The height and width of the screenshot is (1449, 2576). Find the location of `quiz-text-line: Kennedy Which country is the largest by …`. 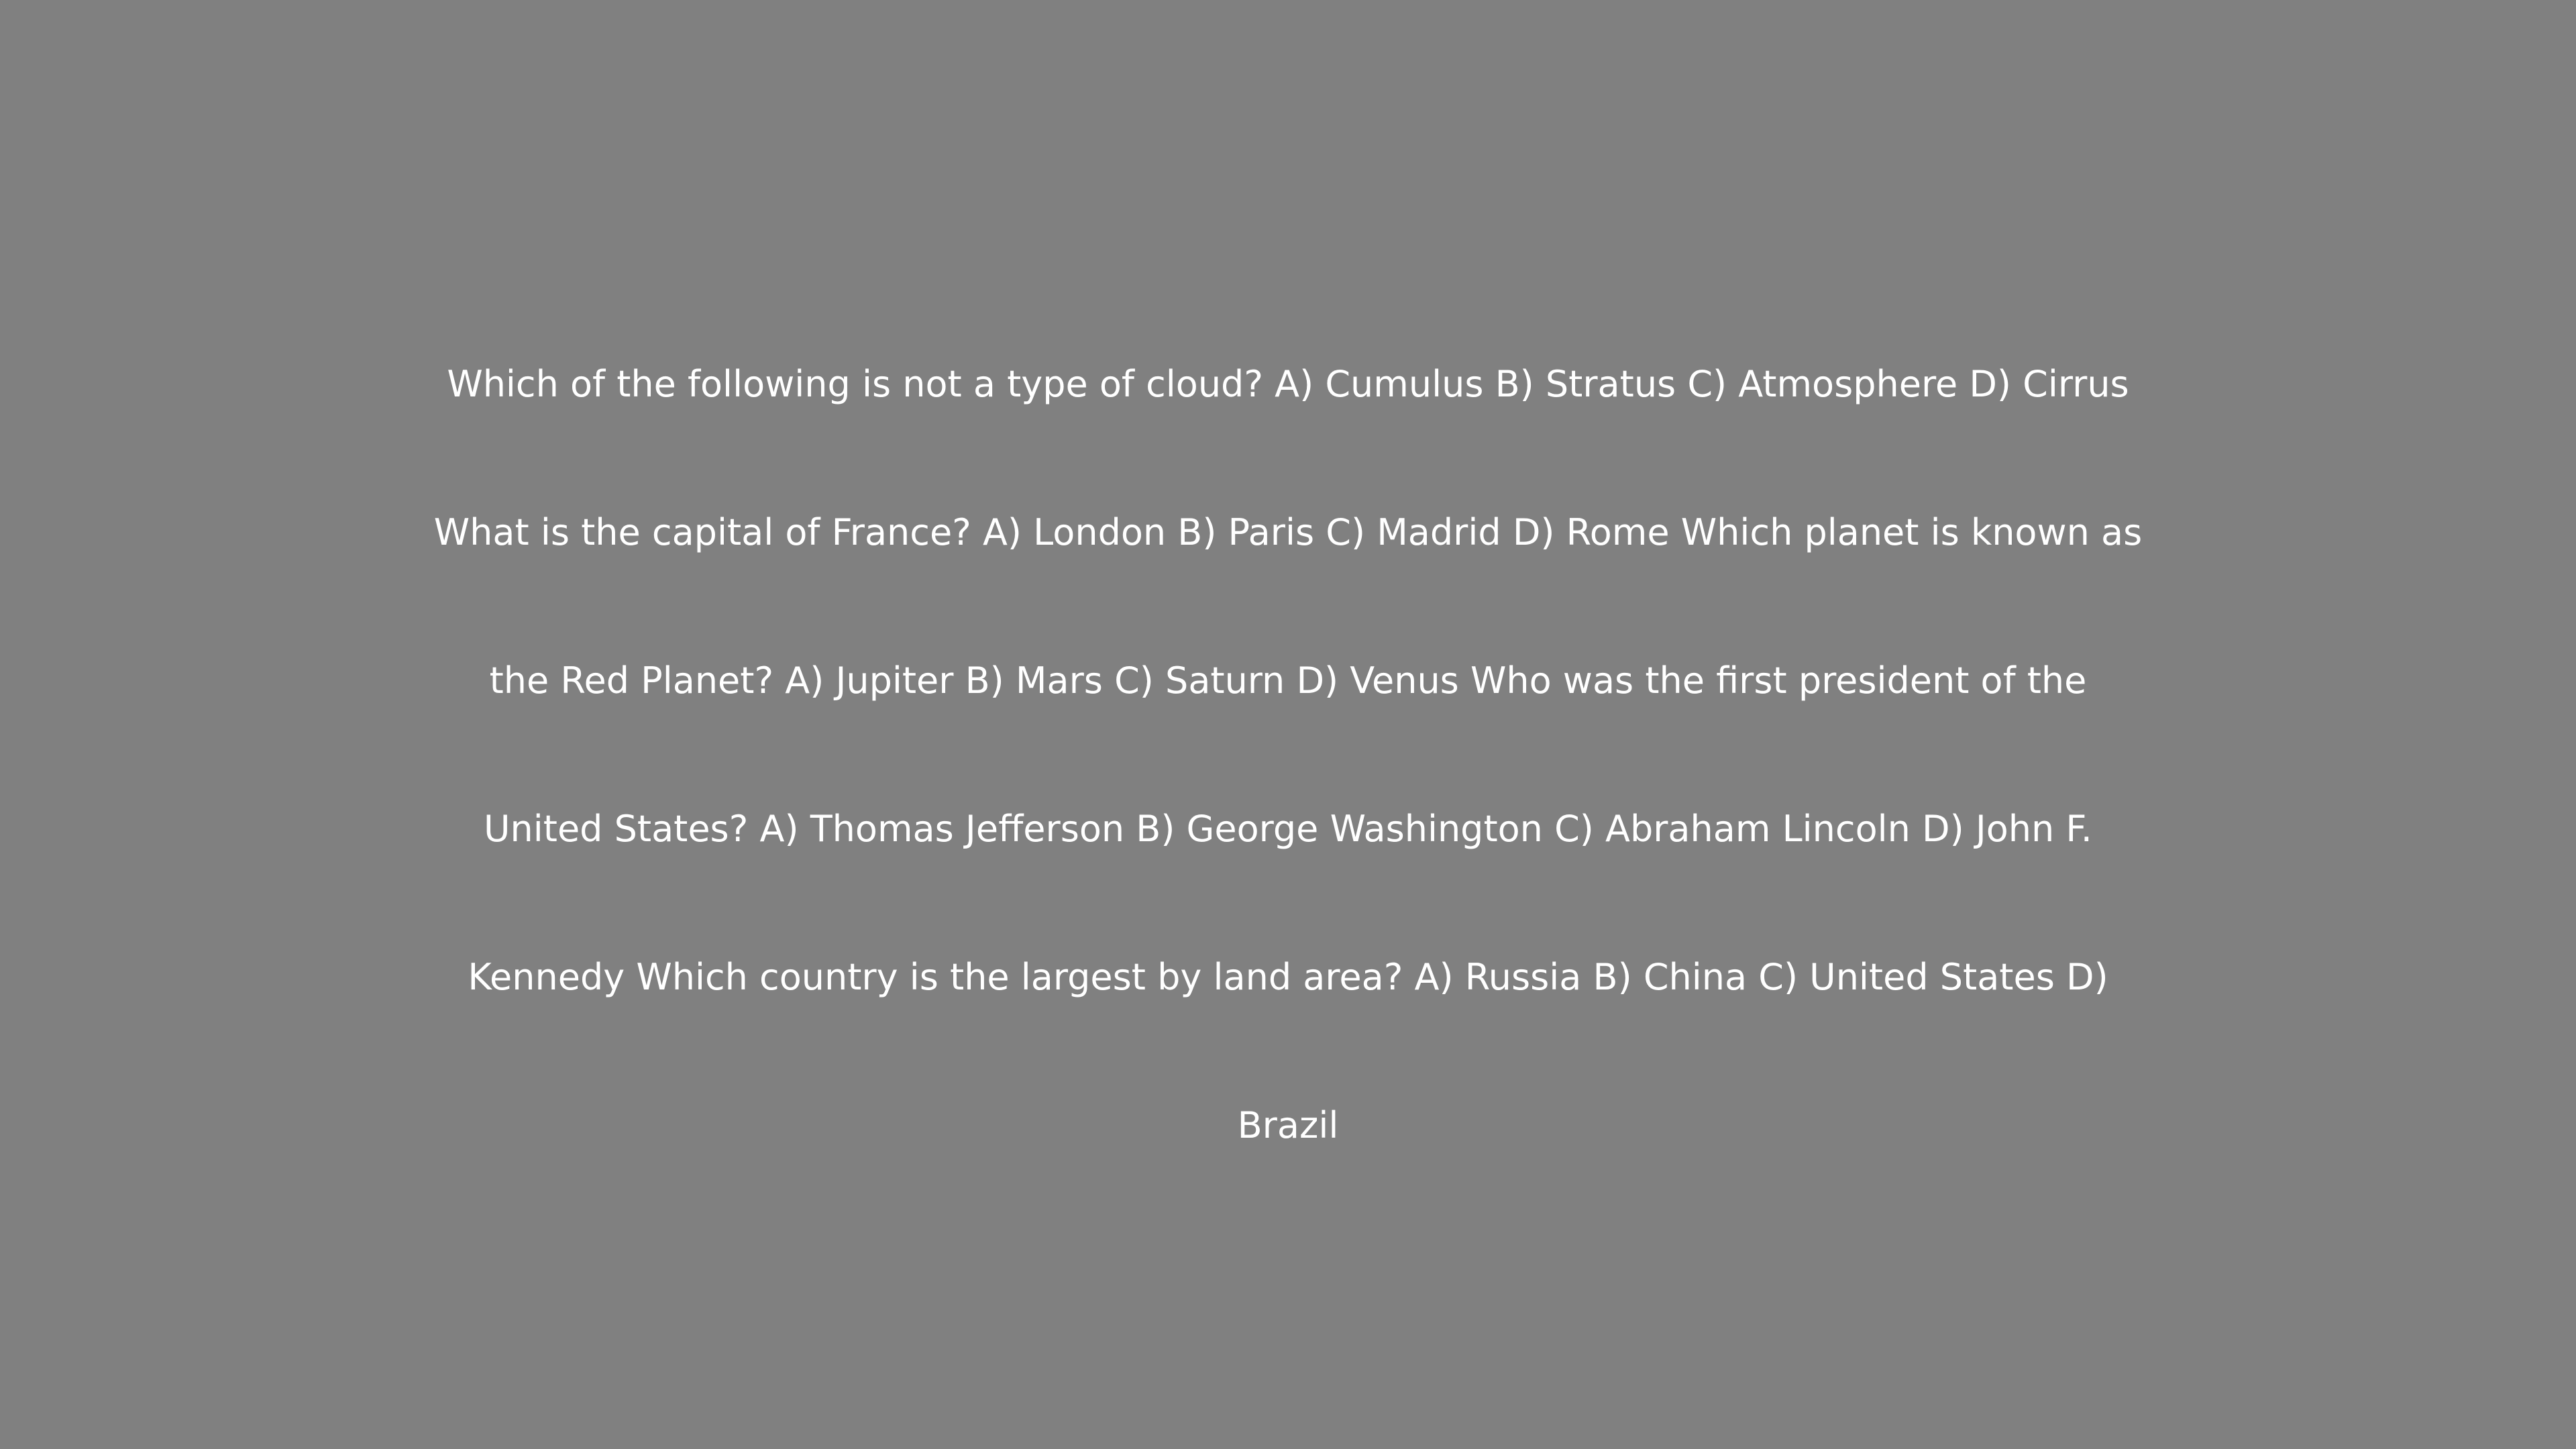

quiz-text-line: Kennedy Which country is the largest by … is located at coordinates (1288, 977).